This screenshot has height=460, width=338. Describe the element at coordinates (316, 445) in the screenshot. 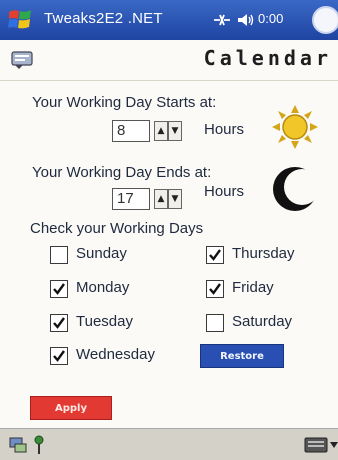

I see `keyboard-icon` at that location.